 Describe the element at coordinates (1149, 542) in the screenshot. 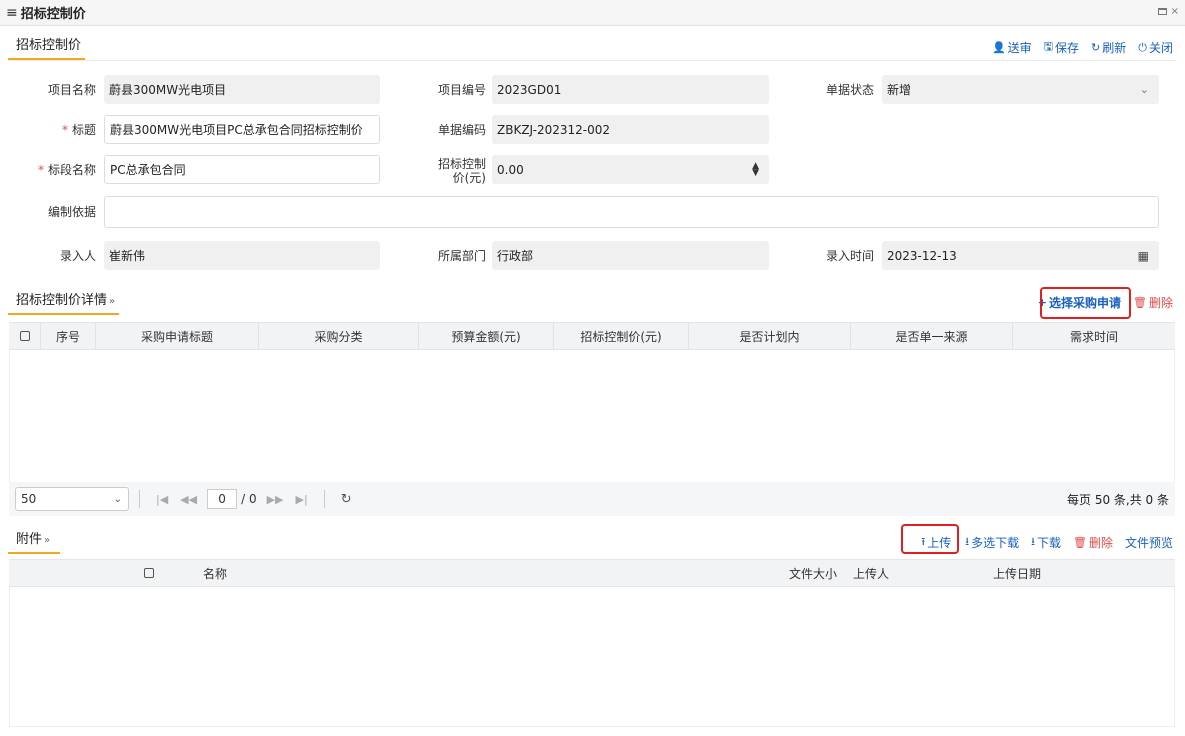

I see `file-preview-button: 文件预览` at that location.